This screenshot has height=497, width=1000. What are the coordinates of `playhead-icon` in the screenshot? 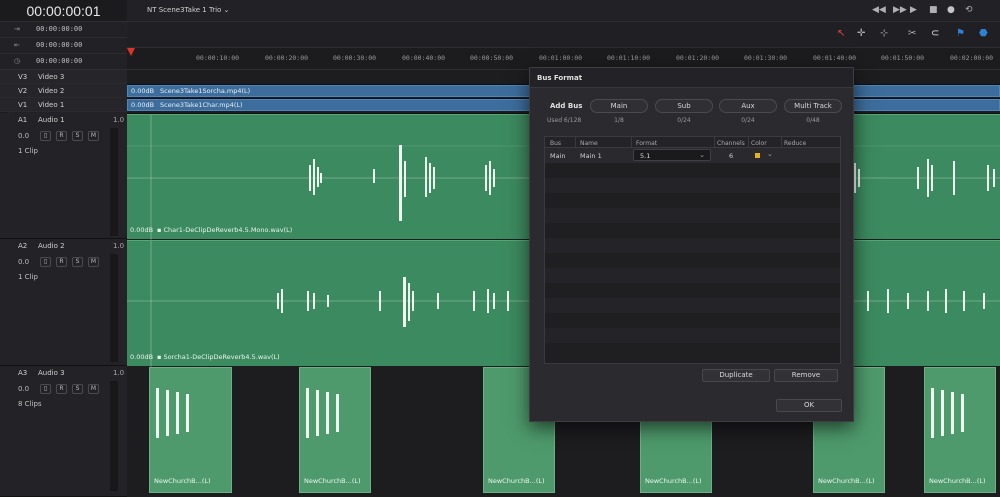 It's located at (131, 52).